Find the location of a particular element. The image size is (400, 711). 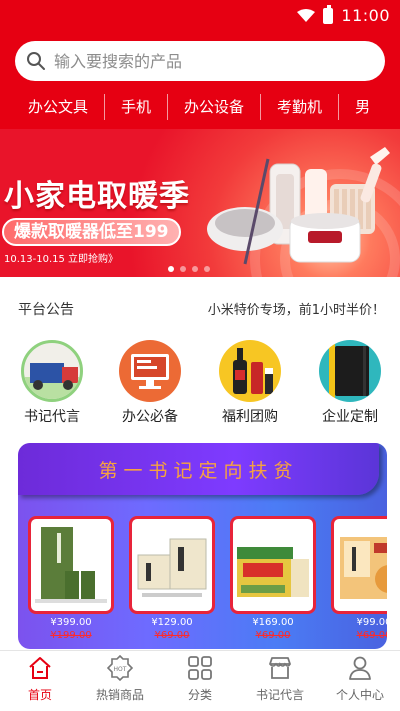

search-icon is located at coordinates (36, 61).